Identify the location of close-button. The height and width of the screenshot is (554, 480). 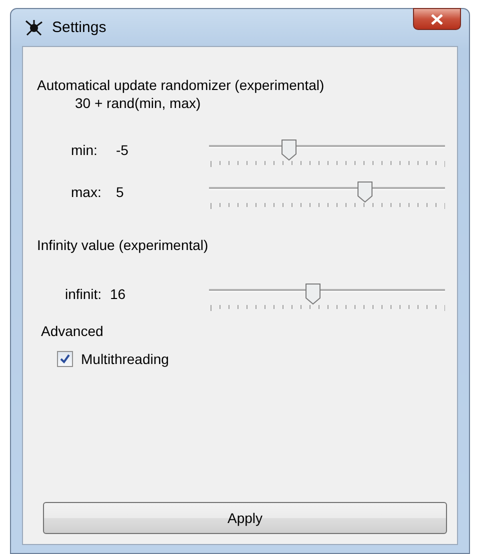
(437, 19).